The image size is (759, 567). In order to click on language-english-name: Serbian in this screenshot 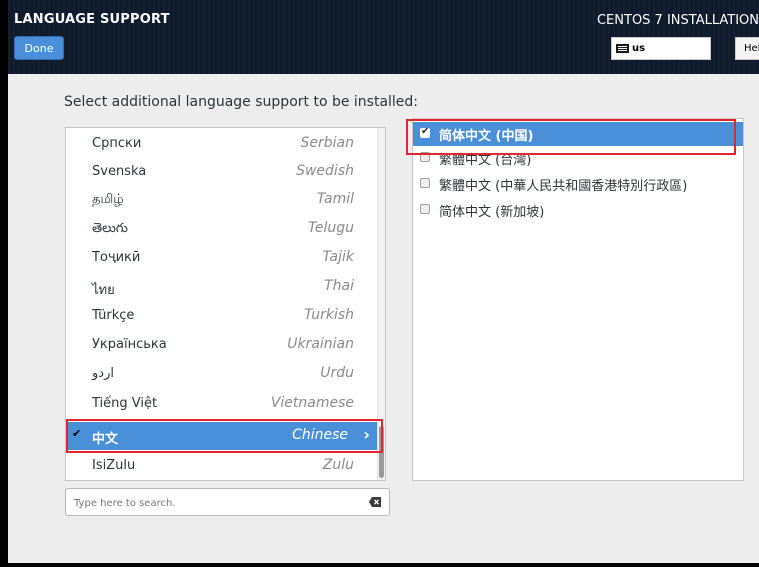, I will do `click(327, 143)`.